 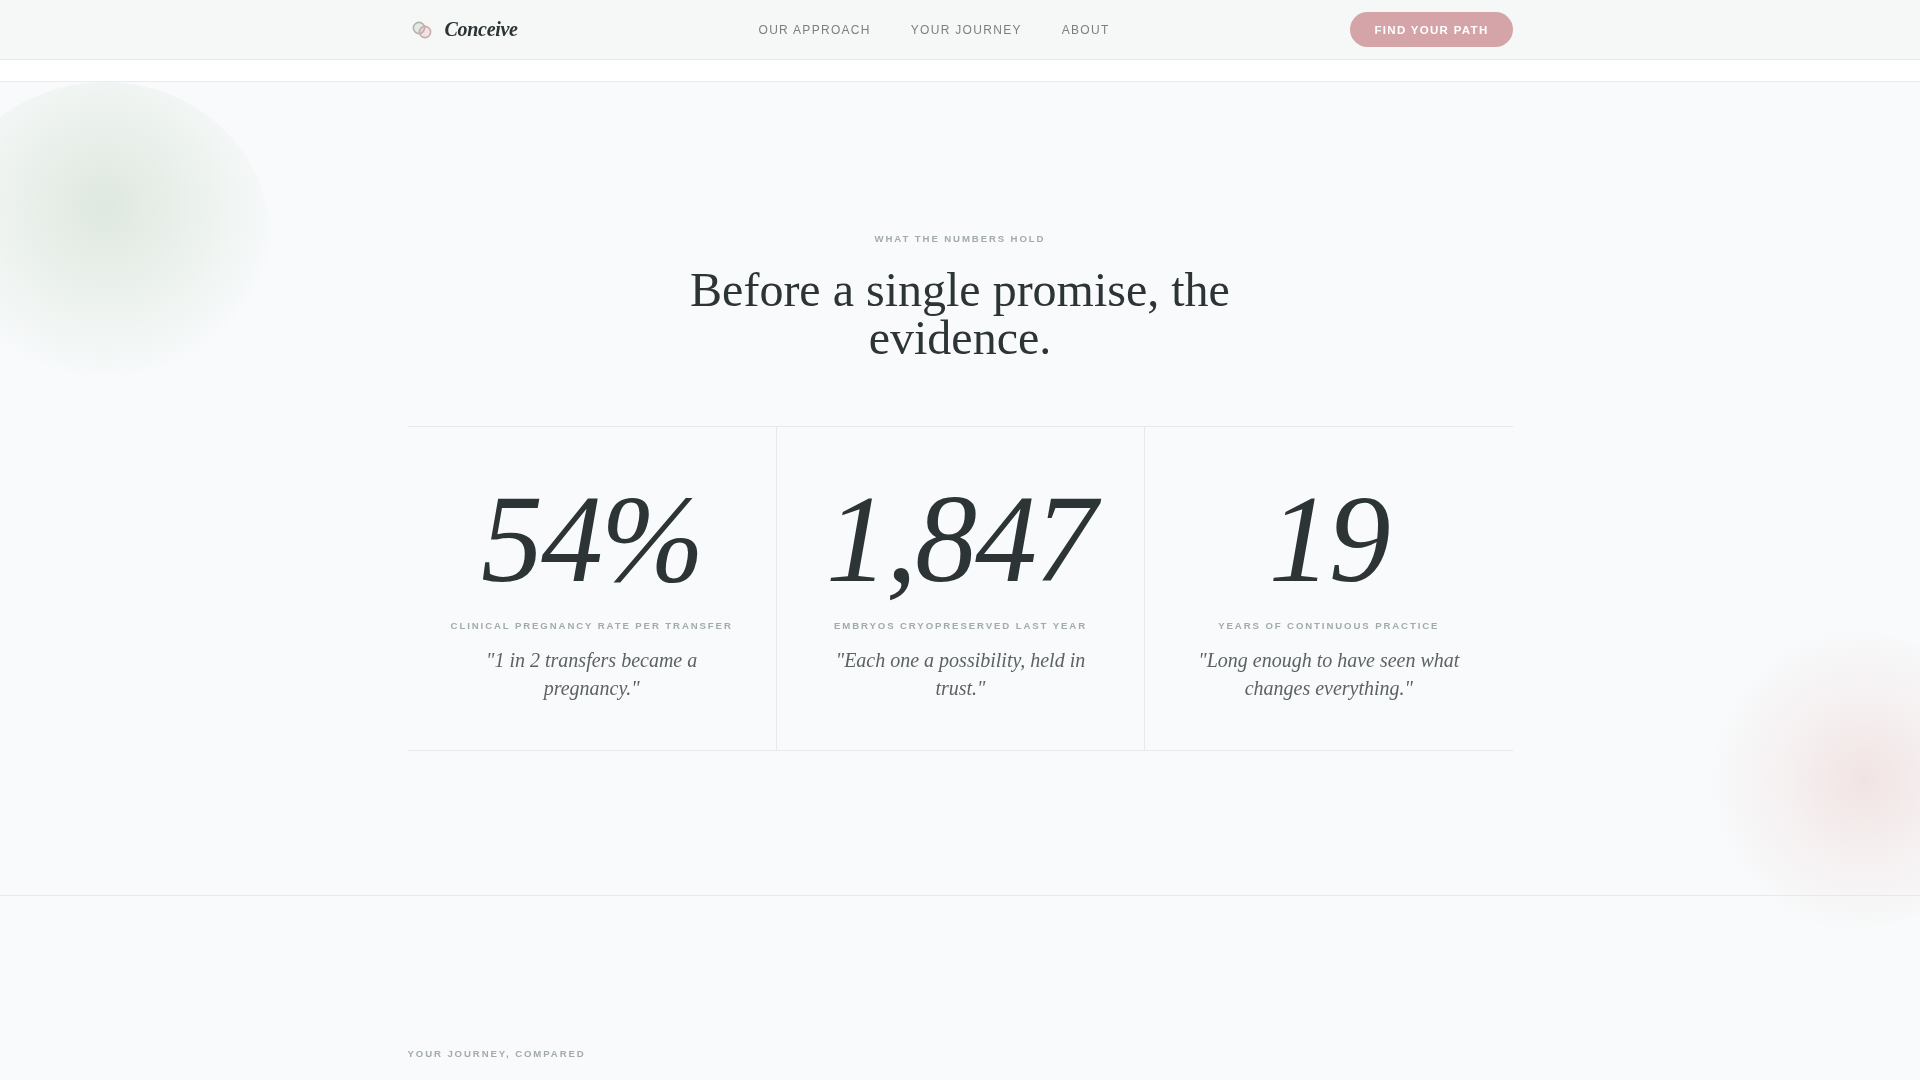 I want to click on overlapping-rings-icon, so click(x=421, y=29).